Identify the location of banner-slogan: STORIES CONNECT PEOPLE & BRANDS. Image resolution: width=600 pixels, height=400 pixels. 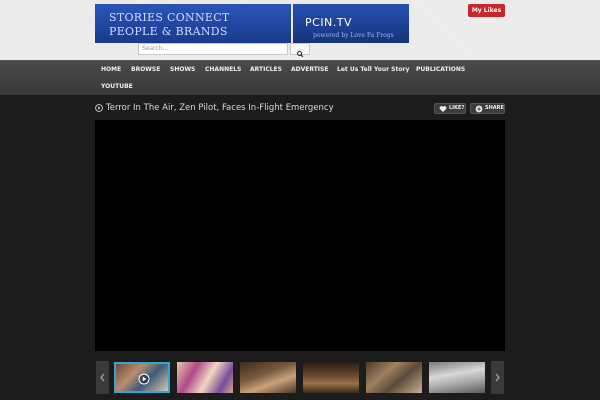
(193, 23).